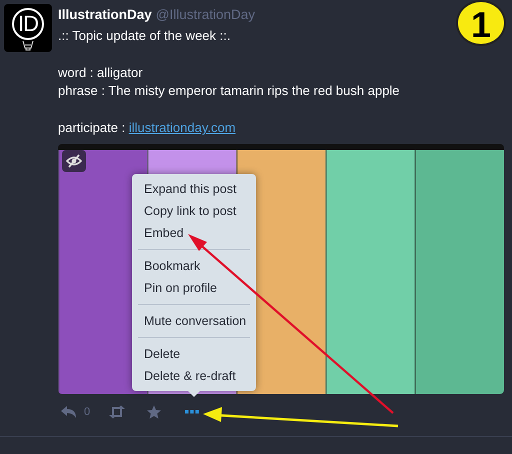  What do you see at coordinates (194, 288) in the screenshot?
I see `menu-item: Pin on profile` at bounding box center [194, 288].